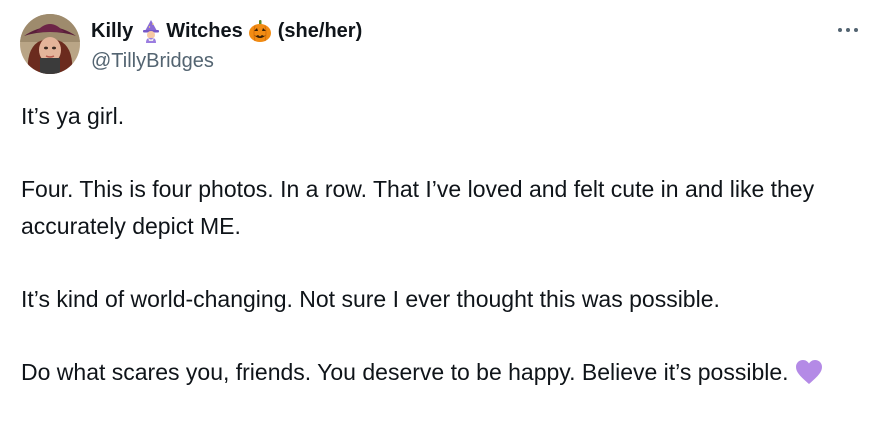  What do you see at coordinates (204, 30) in the screenshot?
I see `display-name-part2: Witches` at bounding box center [204, 30].